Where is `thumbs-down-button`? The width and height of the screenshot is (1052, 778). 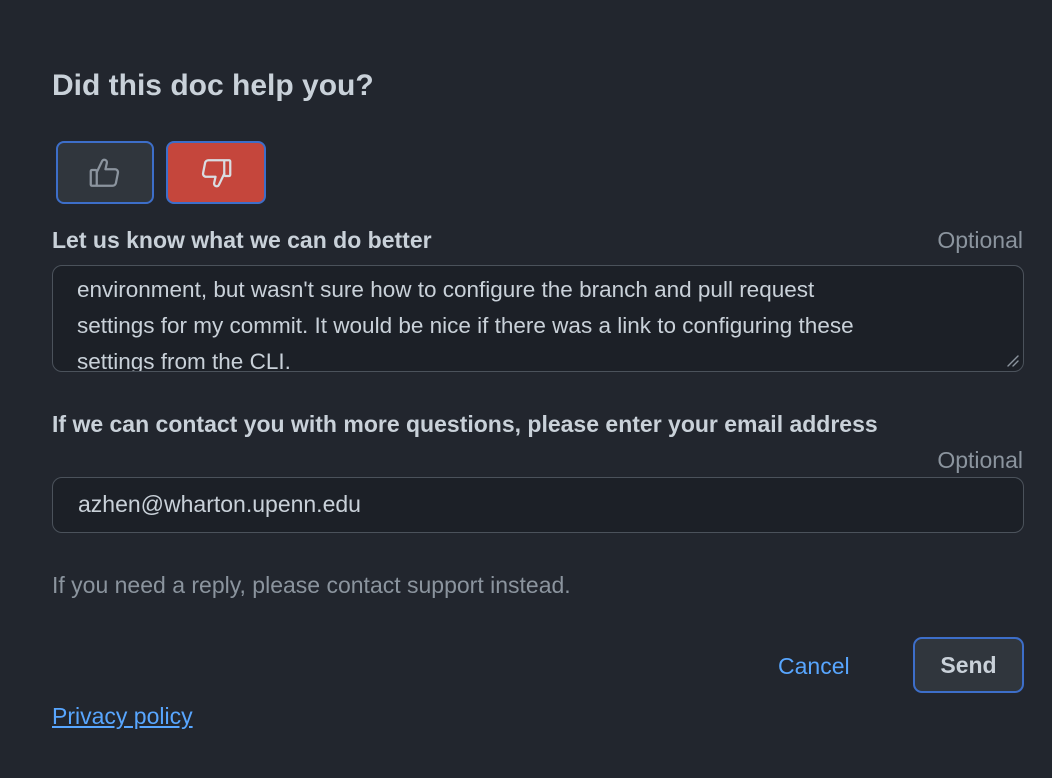 thumbs-down-button is located at coordinates (216, 172).